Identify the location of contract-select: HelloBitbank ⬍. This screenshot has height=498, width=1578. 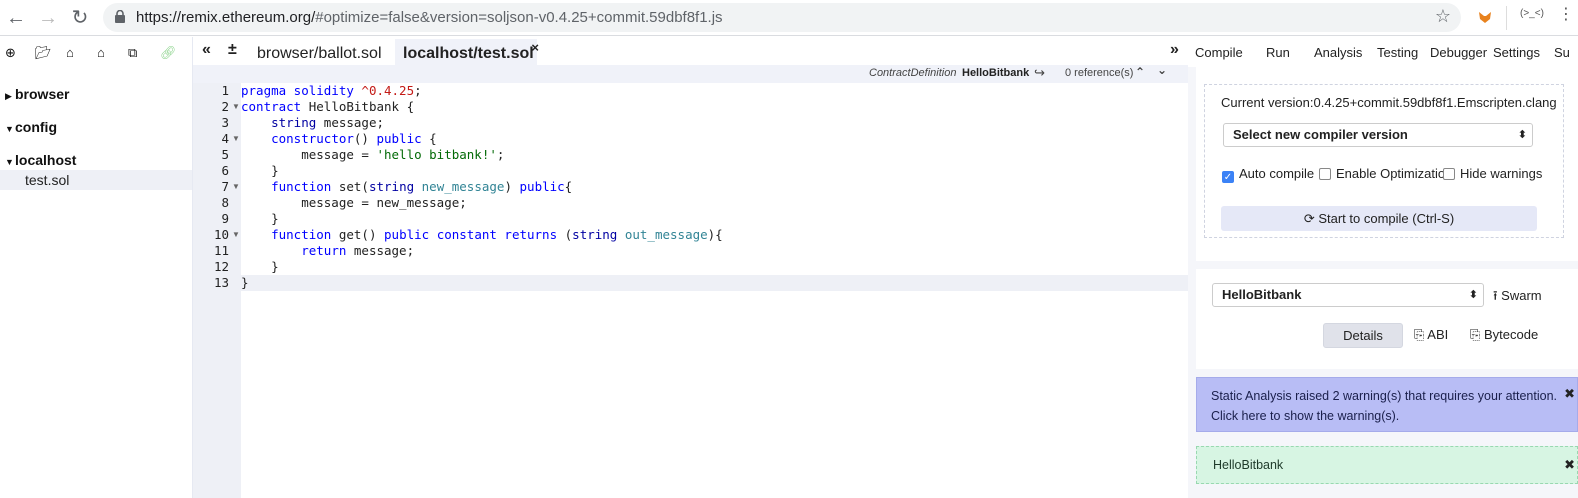
(1348, 295).